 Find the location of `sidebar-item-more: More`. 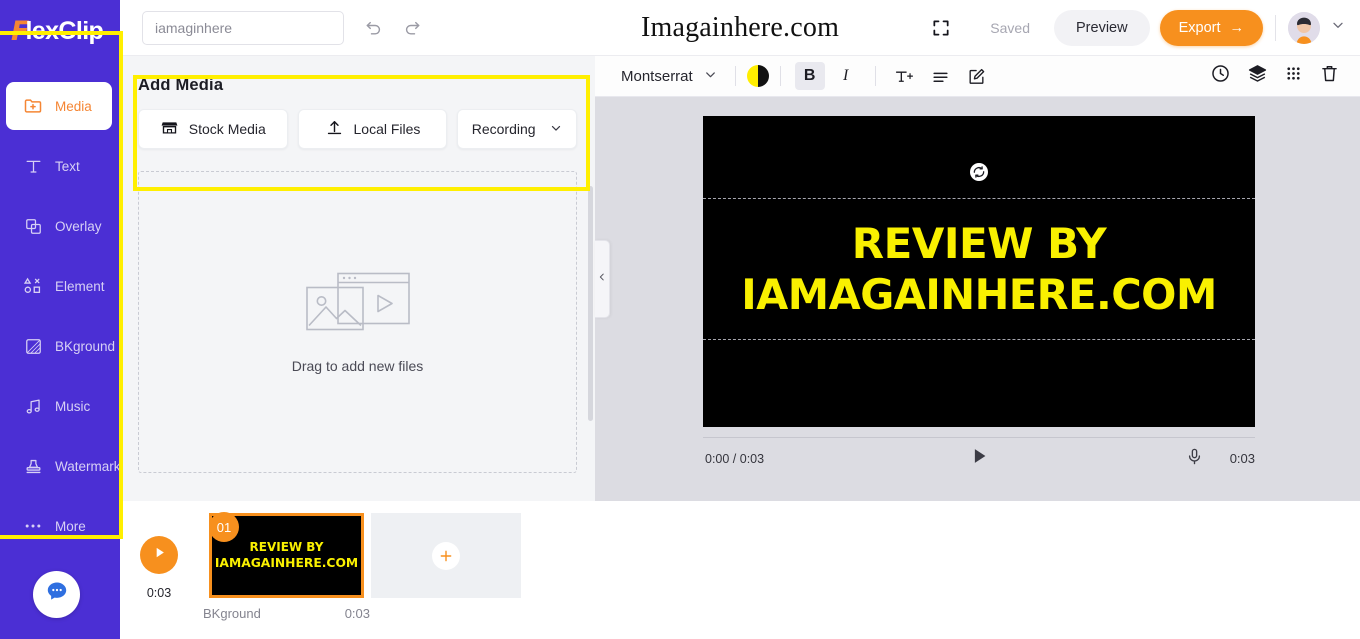

sidebar-item-more: More is located at coordinates (59, 526).